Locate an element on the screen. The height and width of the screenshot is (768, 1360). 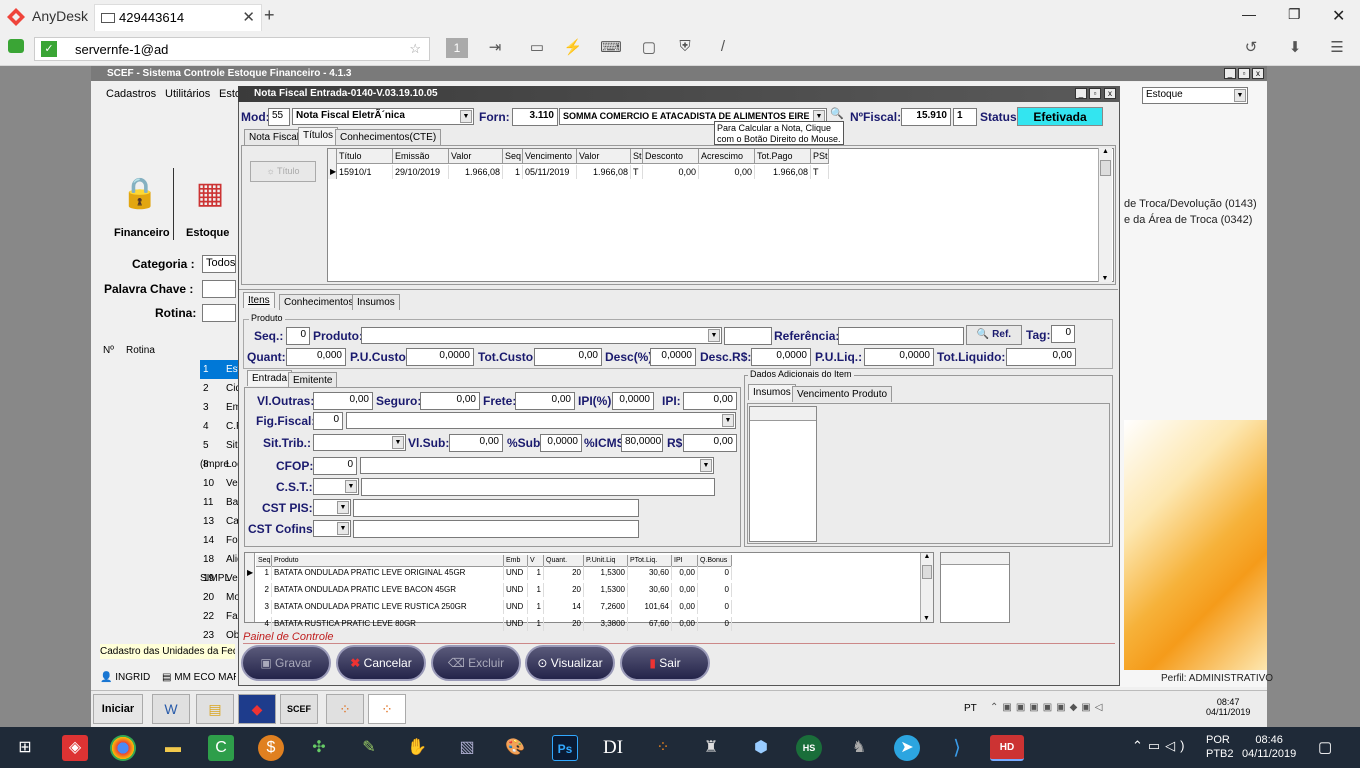
vloutras-input: 0,00 is located at coordinates (343, 401).